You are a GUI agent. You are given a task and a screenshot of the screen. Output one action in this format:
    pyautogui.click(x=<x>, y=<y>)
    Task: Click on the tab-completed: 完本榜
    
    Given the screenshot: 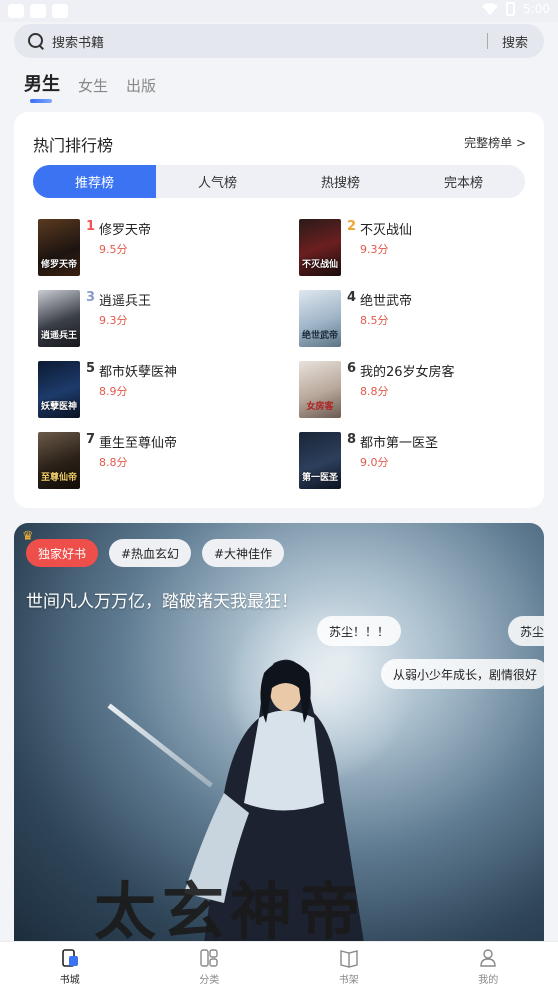 What is the action you would take?
    pyautogui.click(x=463, y=181)
    